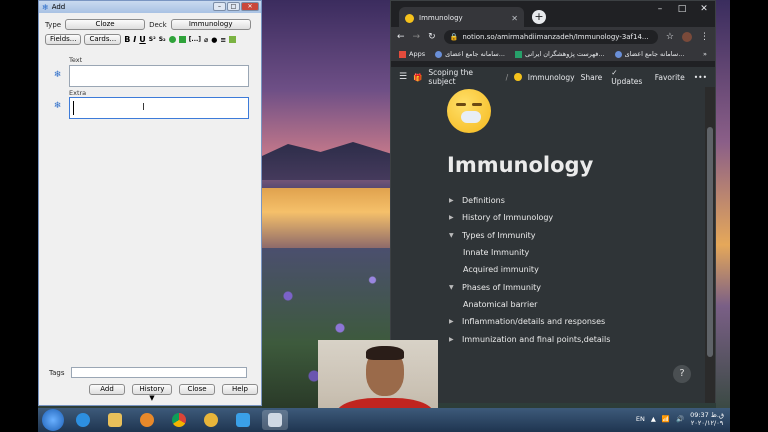  What do you see at coordinates (403, 77) in the screenshot?
I see `sidebar-toggle-icon: ☰` at bounding box center [403, 77].